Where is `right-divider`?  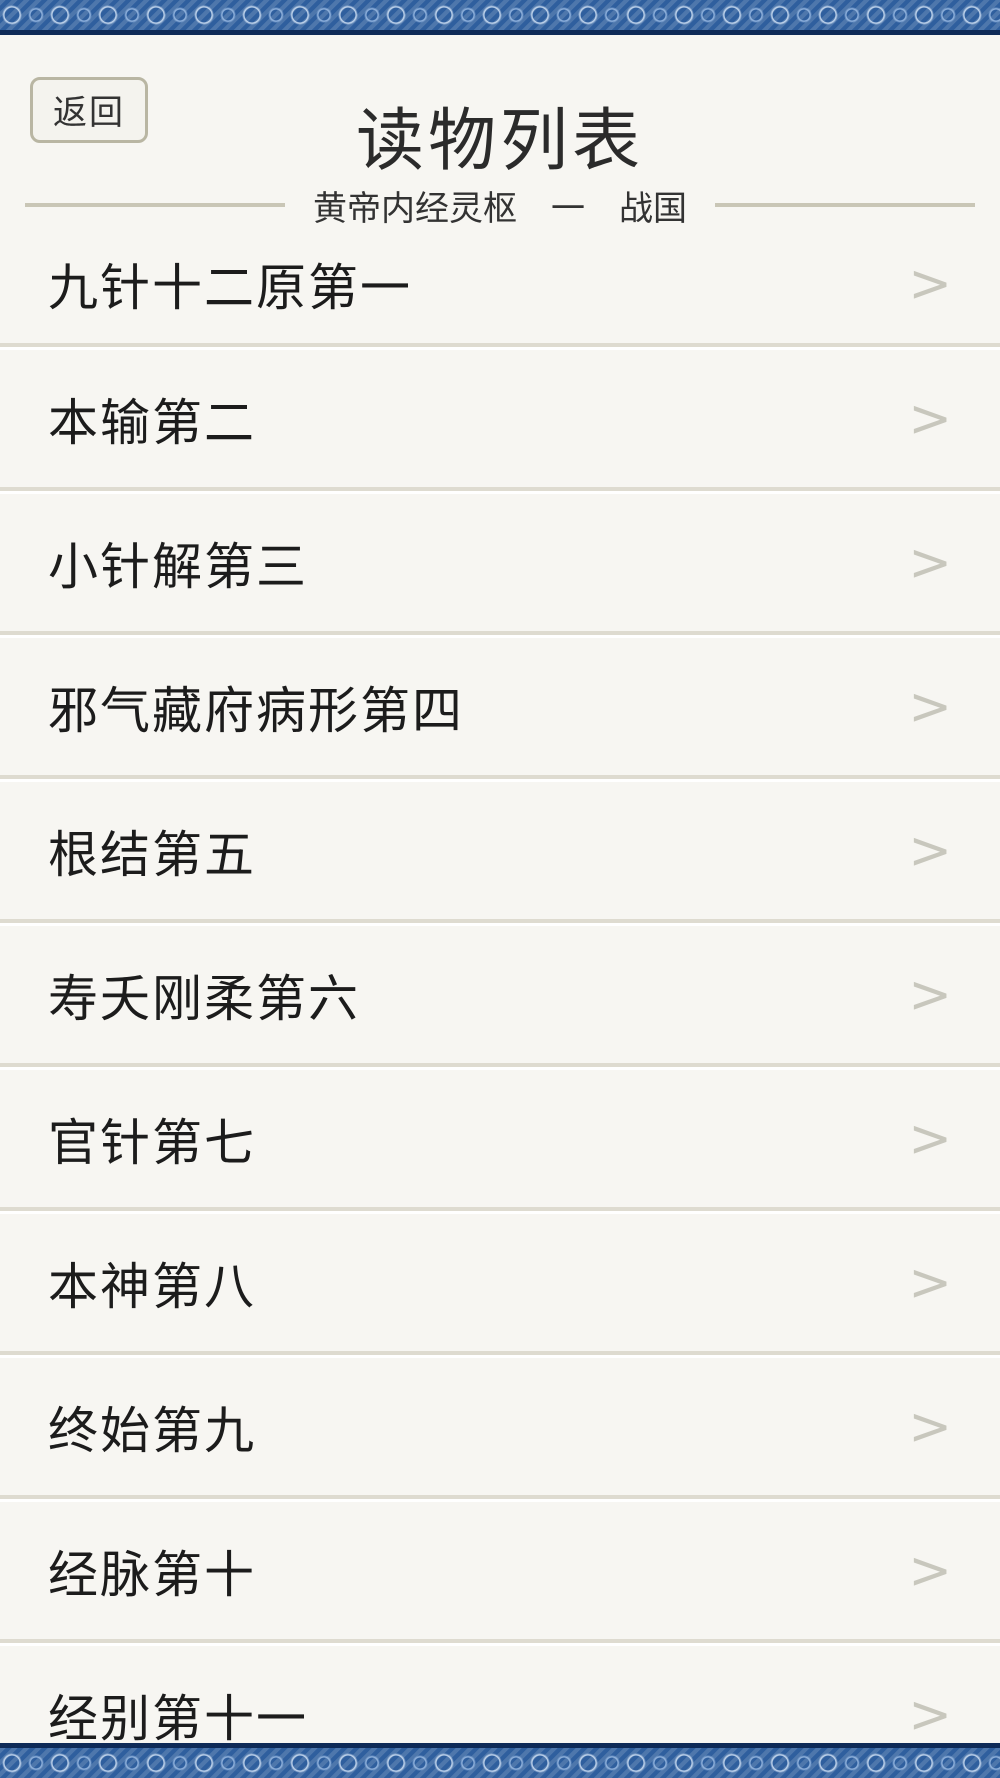 right-divider is located at coordinates (845, 205).